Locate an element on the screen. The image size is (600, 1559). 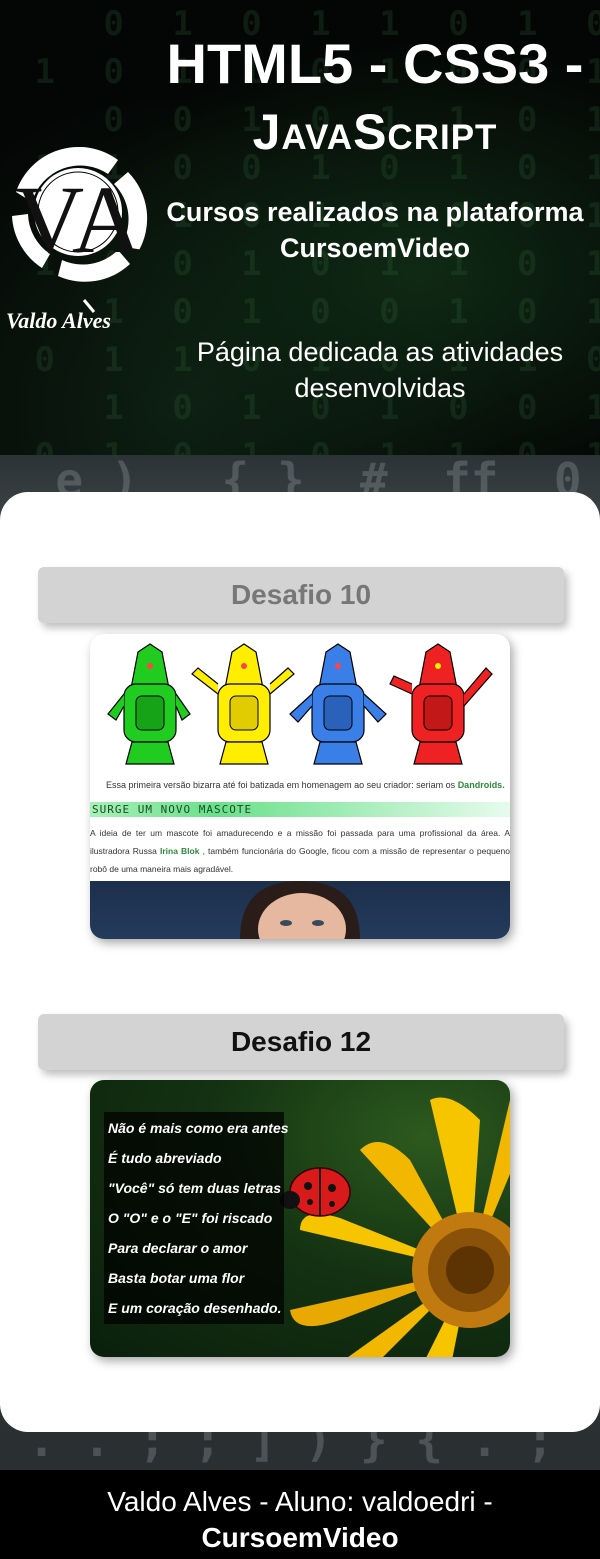
footer-author: Valdo Alves - Aluno: valdoedri - is located at coordinates (300, 1501).